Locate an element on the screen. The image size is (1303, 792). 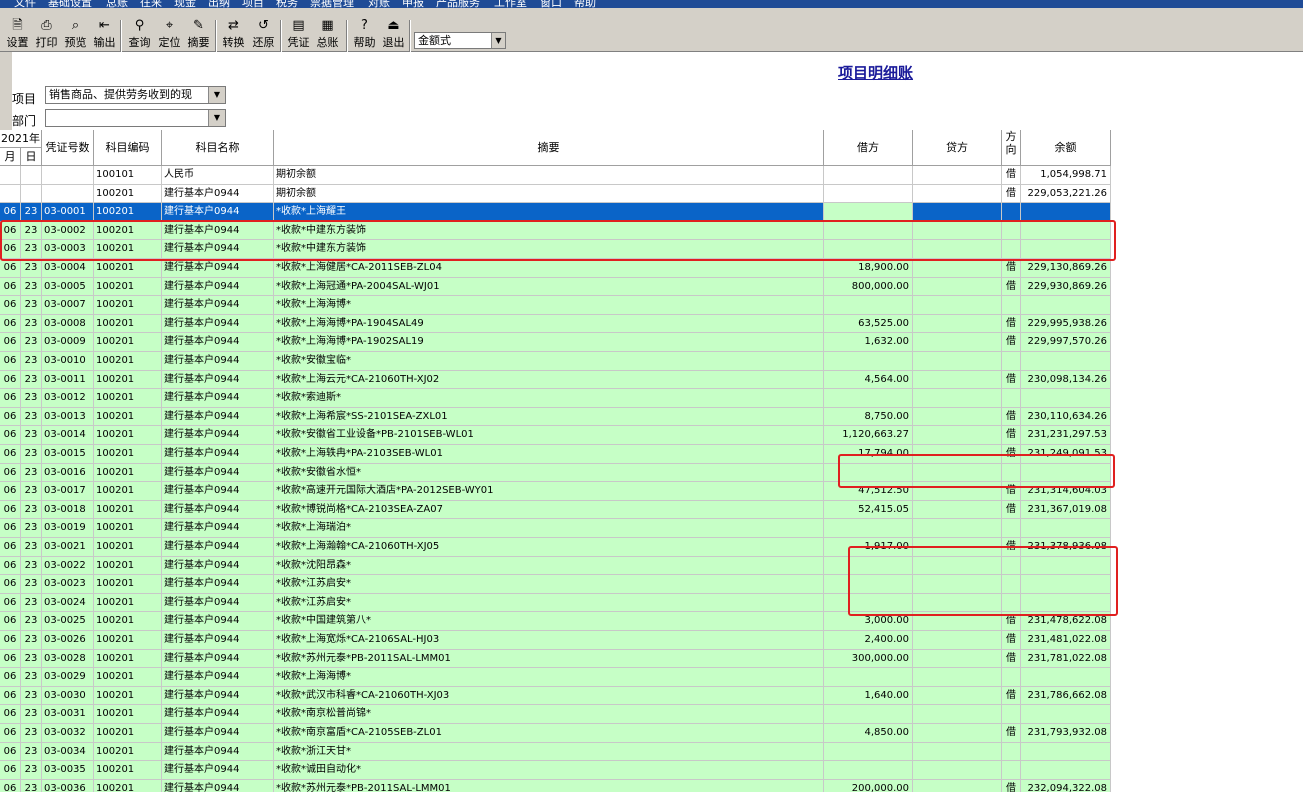
column-header-account-name: 科目名称 is located at coordinates (218, 148).